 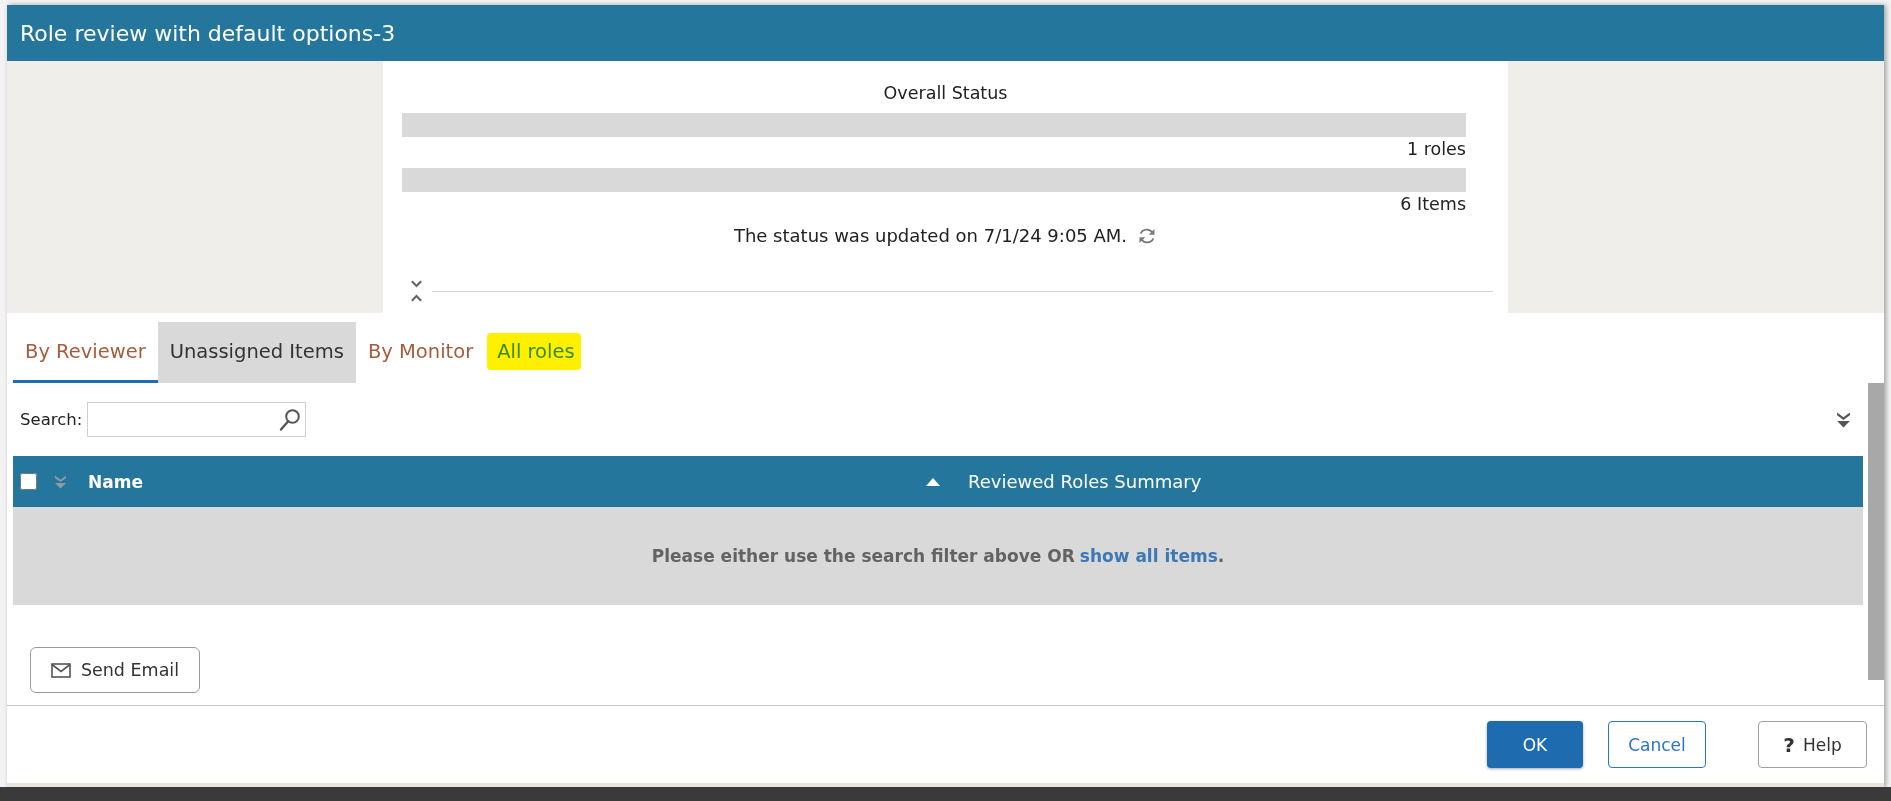 I want to click on status-heading: Overall Status, so click(x=945, y=93).